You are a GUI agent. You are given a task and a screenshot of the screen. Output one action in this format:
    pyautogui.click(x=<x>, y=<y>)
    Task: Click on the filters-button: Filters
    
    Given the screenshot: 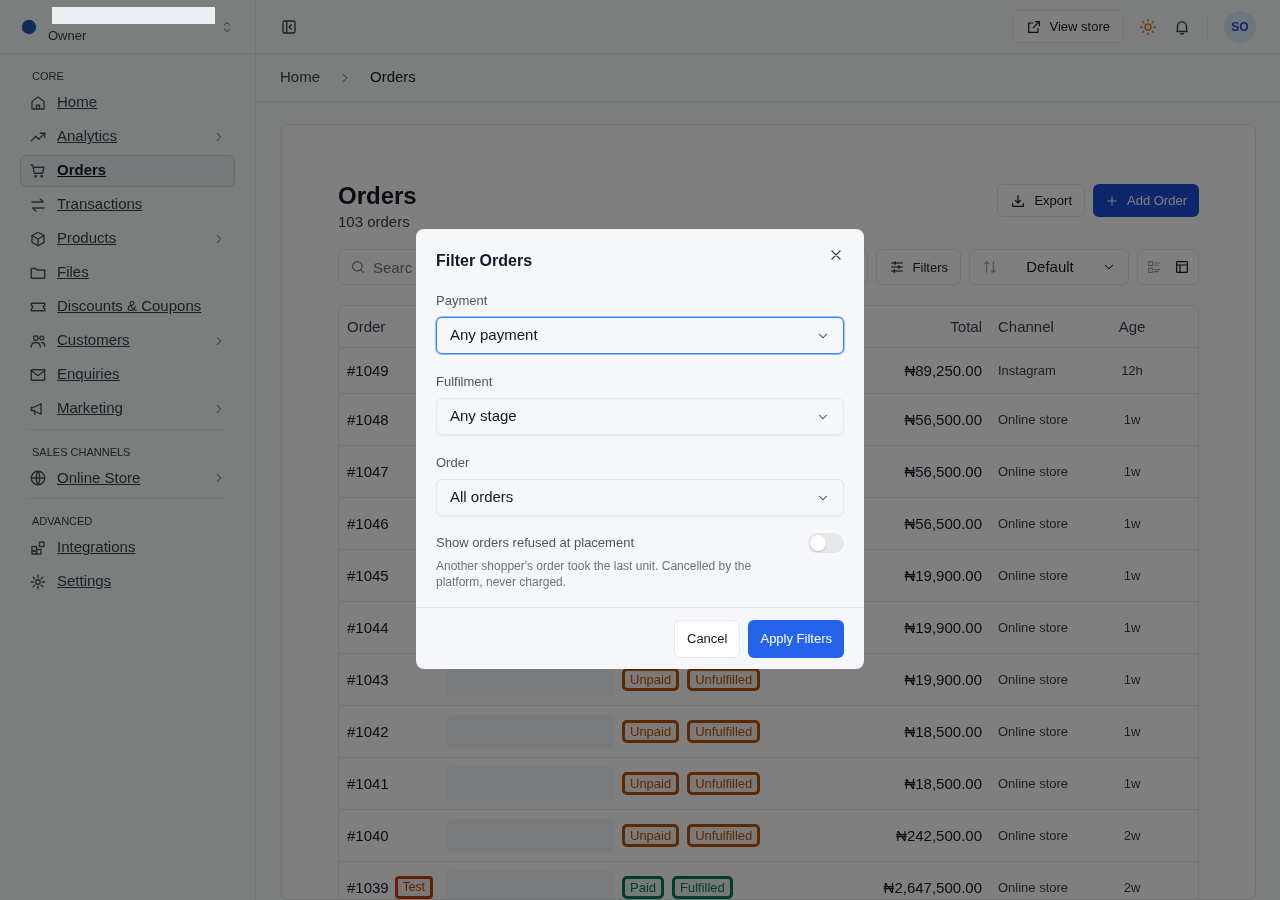 What is the action you would take?
    pyautogui.click(x=918, y=267)
    